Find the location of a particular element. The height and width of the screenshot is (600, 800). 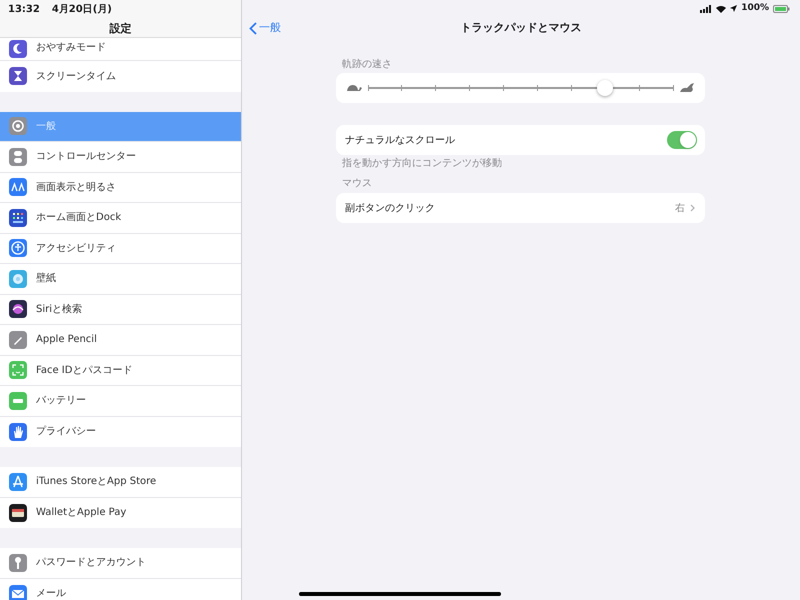

sidebar-item: Face IDとパスコード is located at coordinates (120, 371).